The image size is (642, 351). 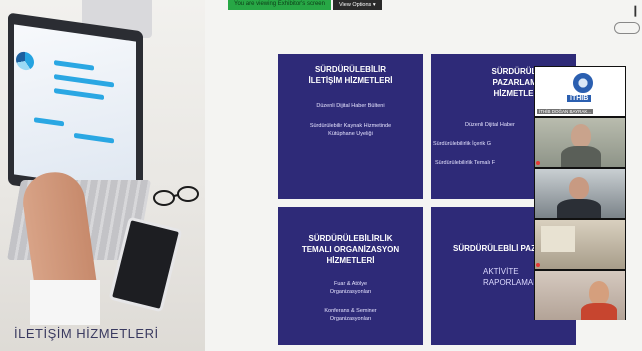 What do you see at coordinates (65, 302) in the screenshot?
I see `sleeve` at bounding box center [65, 302].